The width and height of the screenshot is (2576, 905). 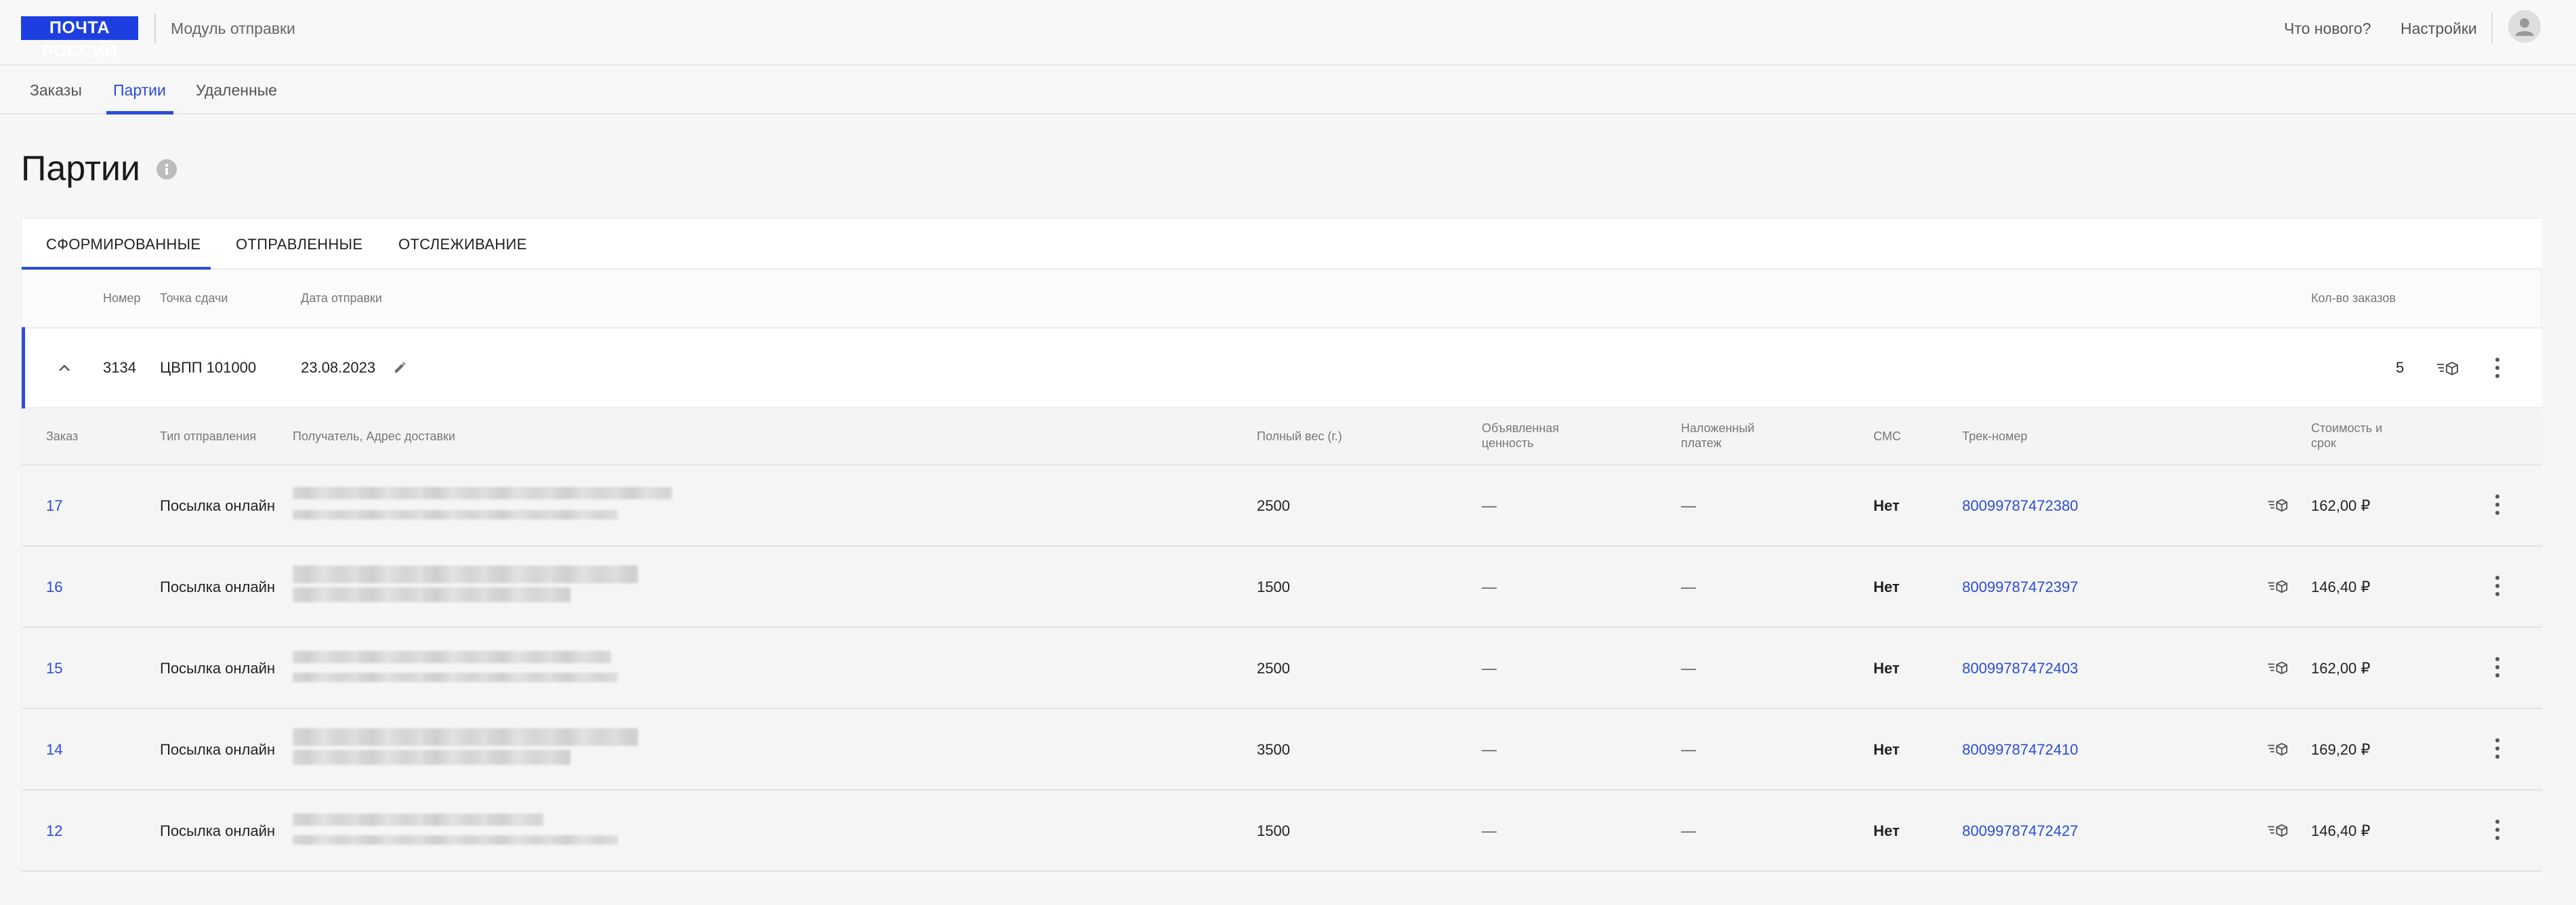 I want to click on col-cost: Стоимость и срок, so click(x=2346, y=435).